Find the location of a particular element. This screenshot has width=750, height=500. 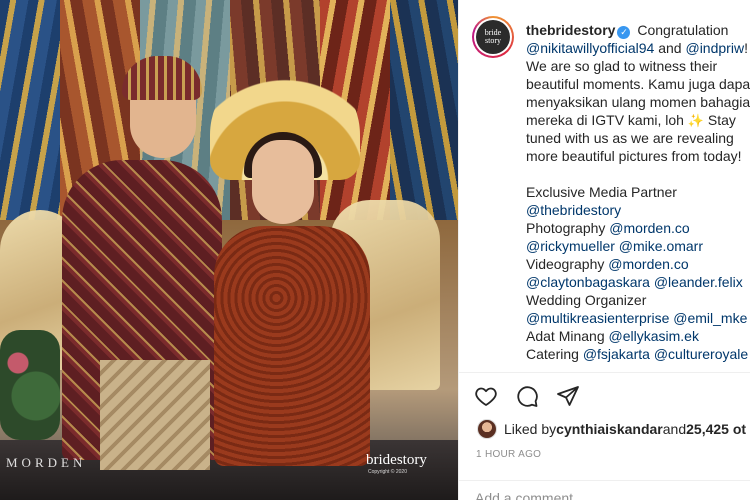

avatar-ring: bride story is located at coordinates (493, 37).